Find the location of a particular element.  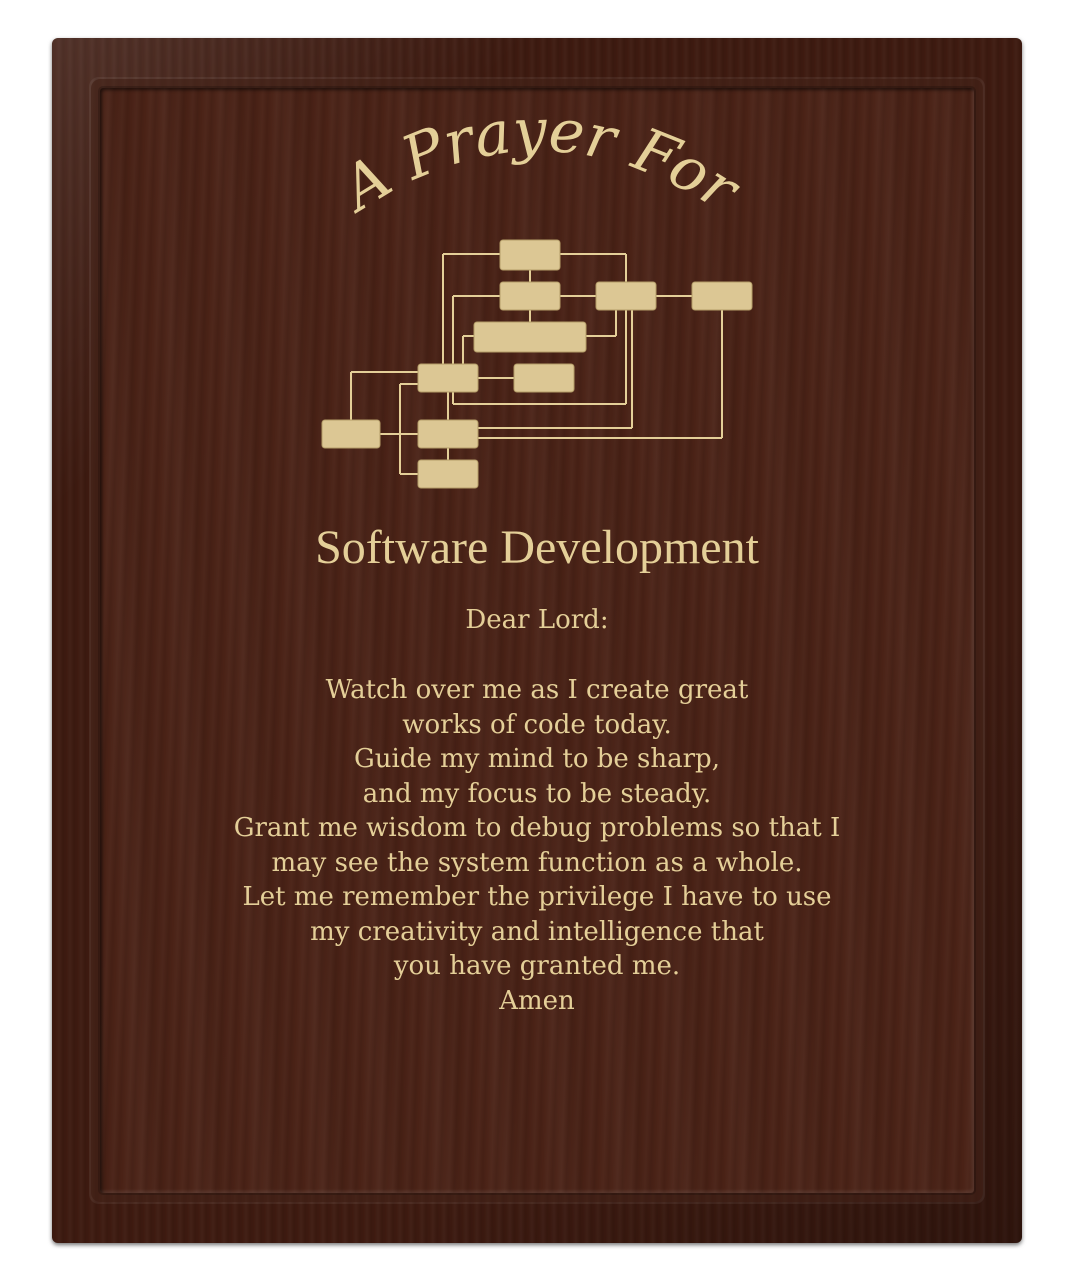

prayer-line: Guide my mind to be sharp, is located at coordinates (537, 759).